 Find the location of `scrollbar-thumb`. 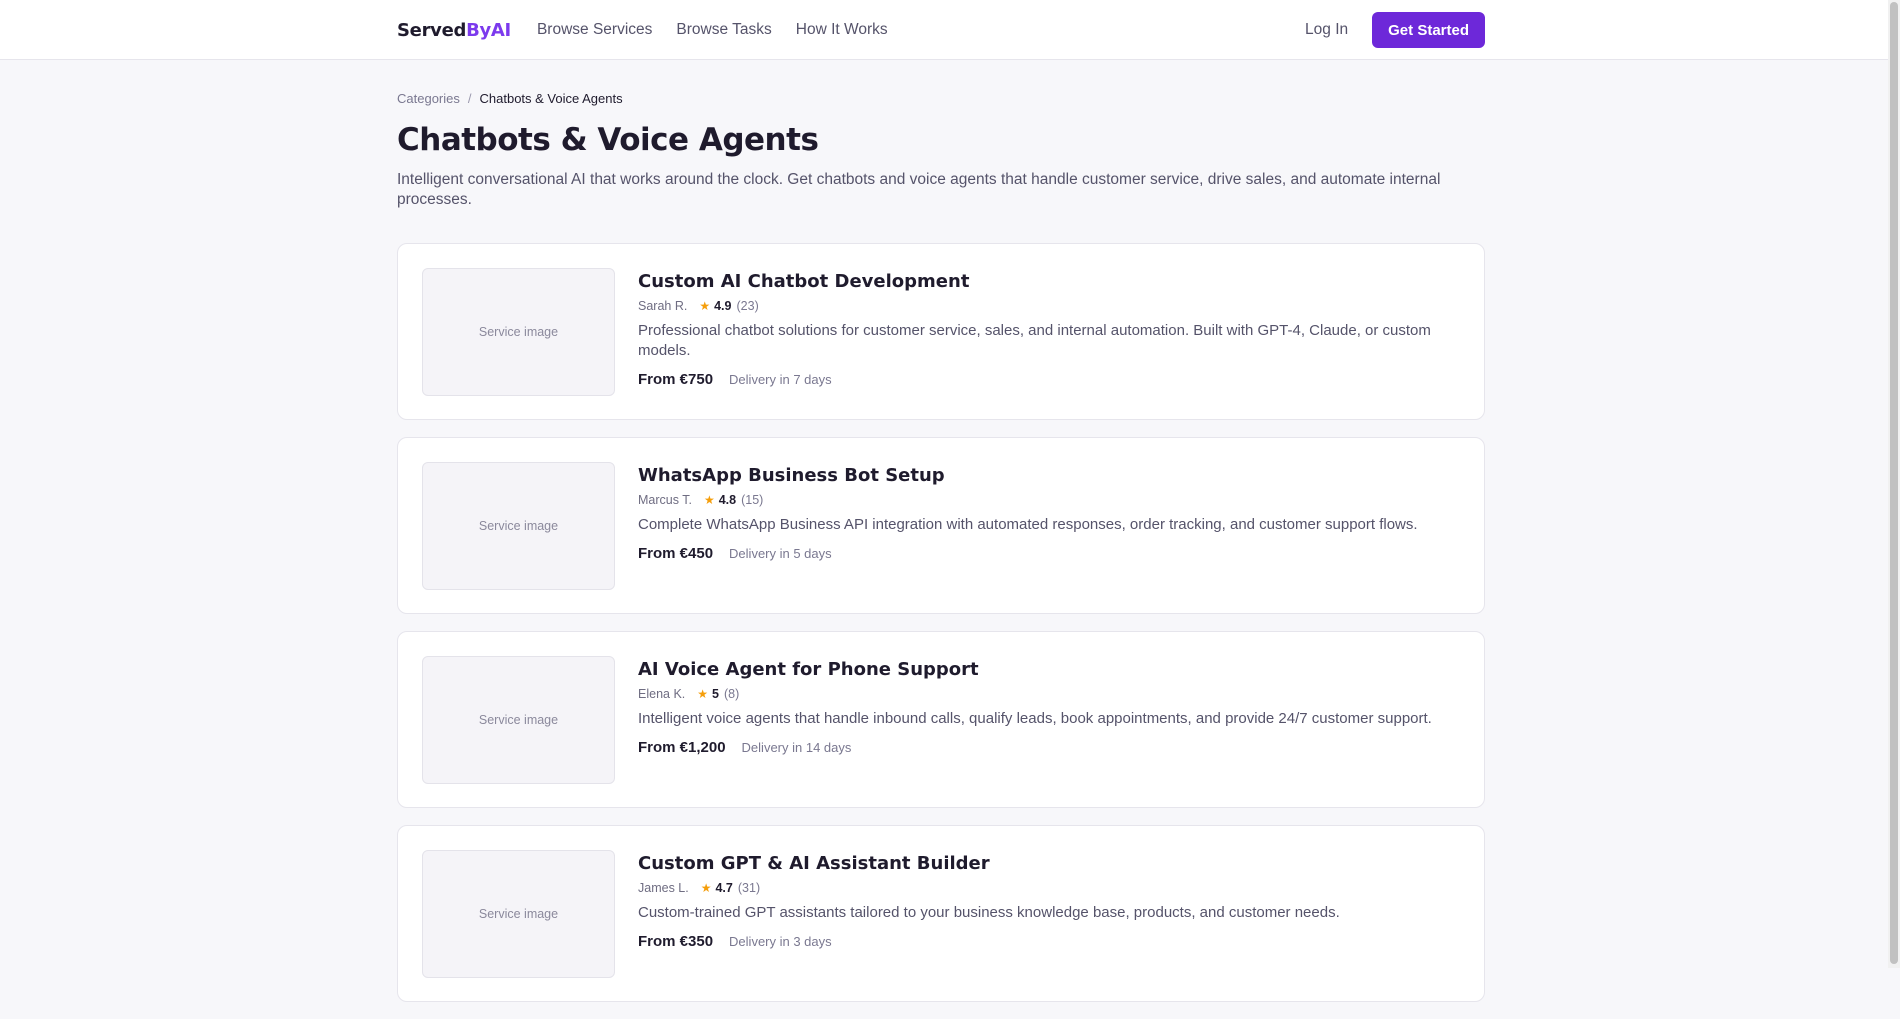

scrollbar-thumb is located at coordinates (1894, 483).